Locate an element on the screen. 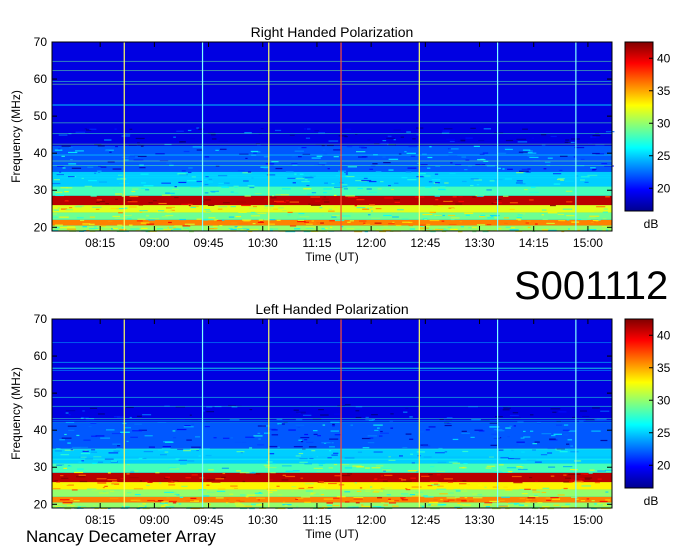  observatory-label: Nancay Decameter Array is located at coordinates (121, 536).